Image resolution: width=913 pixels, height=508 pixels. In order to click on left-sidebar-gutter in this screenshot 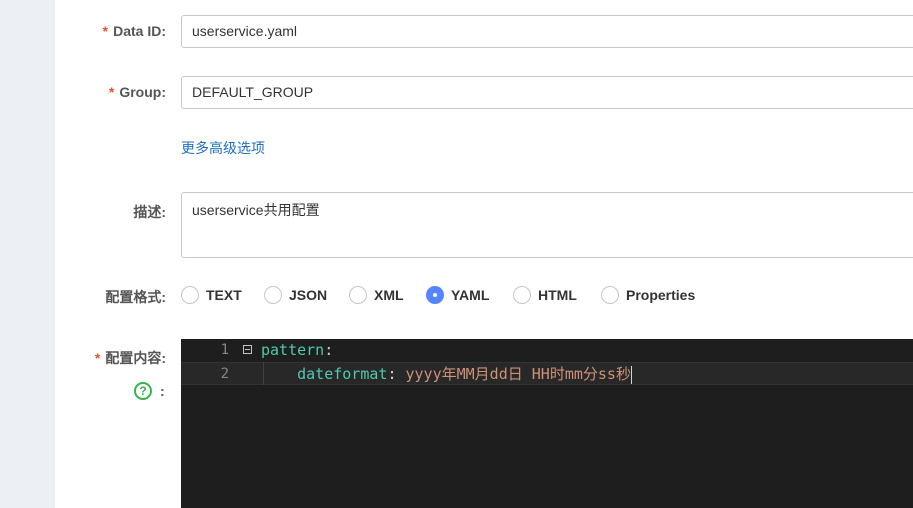, I will do `click(27, 254)`.